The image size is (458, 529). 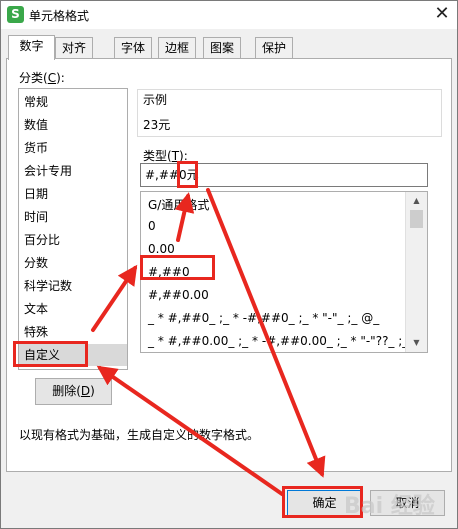 I want to click on scroll-thumb, so click(x=416, y=219).